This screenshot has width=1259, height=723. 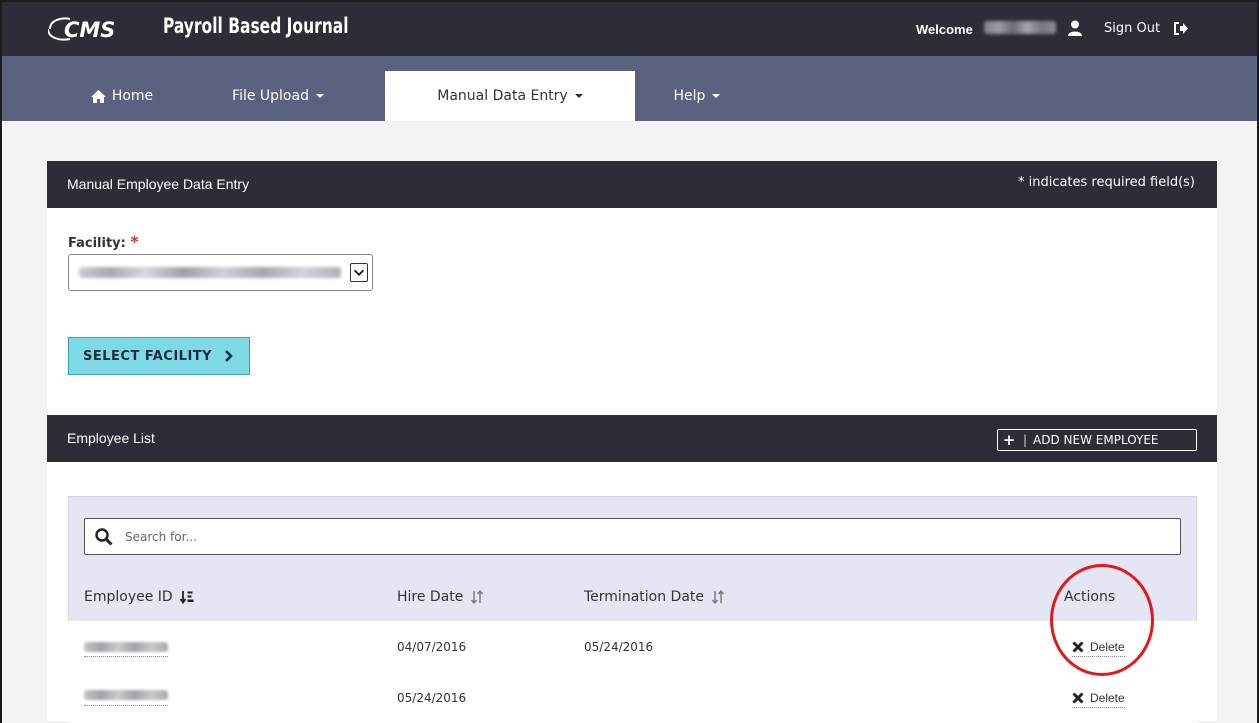 What do you see at coordinates (97, 243) in the screenshot?
I see `facility-label-text: Facility:` at bounding box center [97, 243].